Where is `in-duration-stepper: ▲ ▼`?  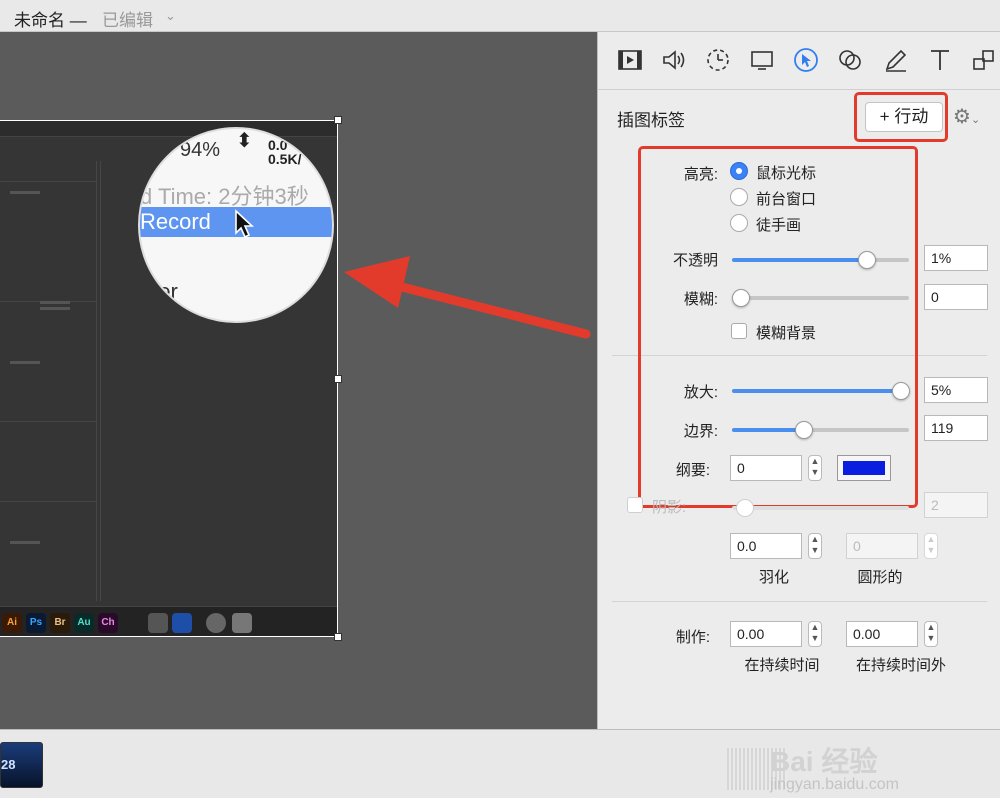 in-duration-stepper: ▲ ▼ is located at coordinates (815, 634).